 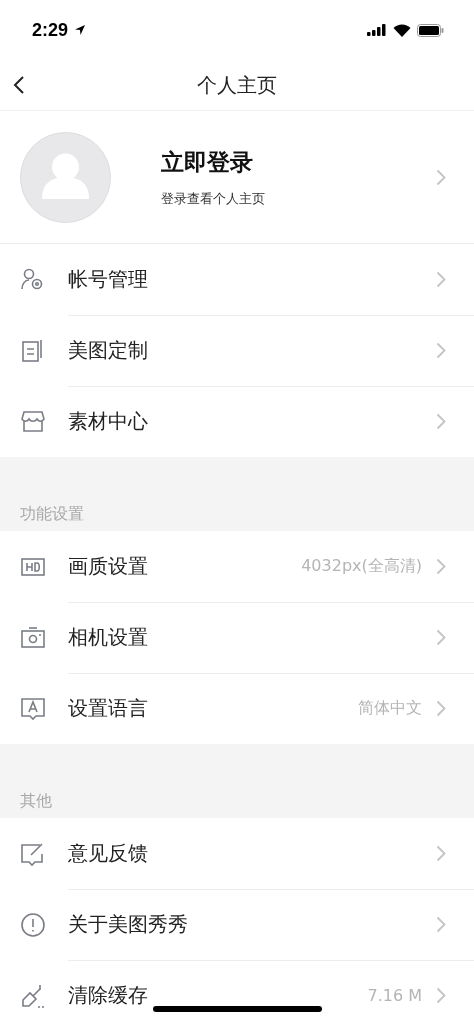 I want to click on menu-label: 清除缓存, so click(x=108, y=995).